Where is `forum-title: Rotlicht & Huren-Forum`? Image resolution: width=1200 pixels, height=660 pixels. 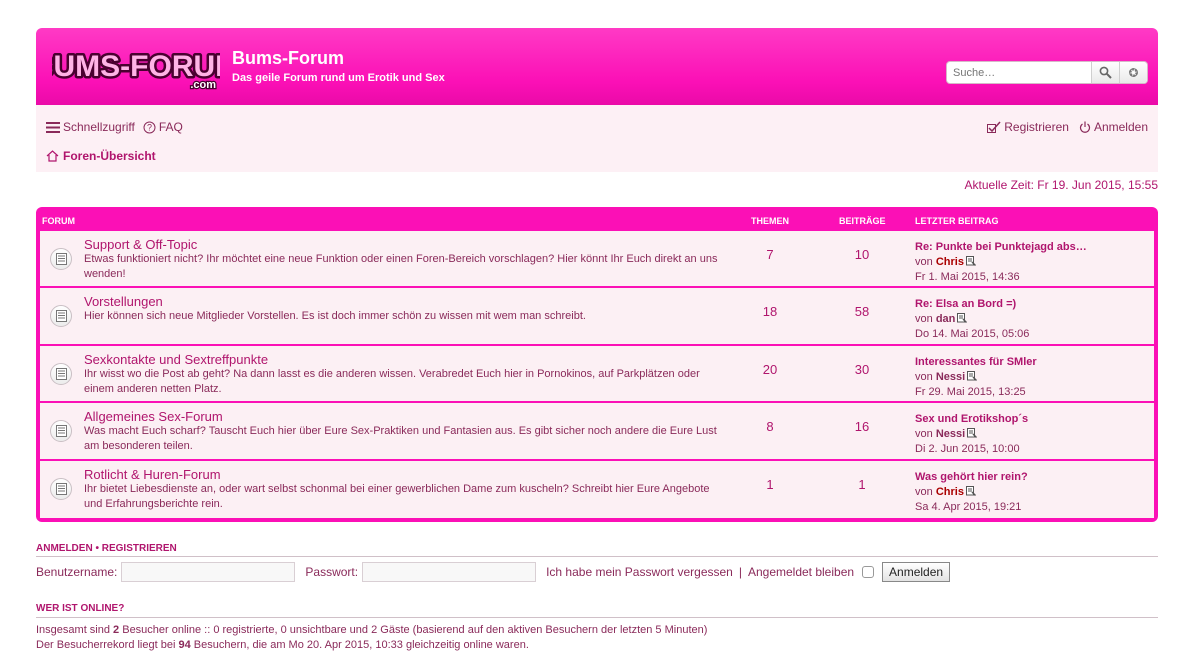
forum-title: Rotlicht & Huren-Forum is located at coordinates (152, 474).